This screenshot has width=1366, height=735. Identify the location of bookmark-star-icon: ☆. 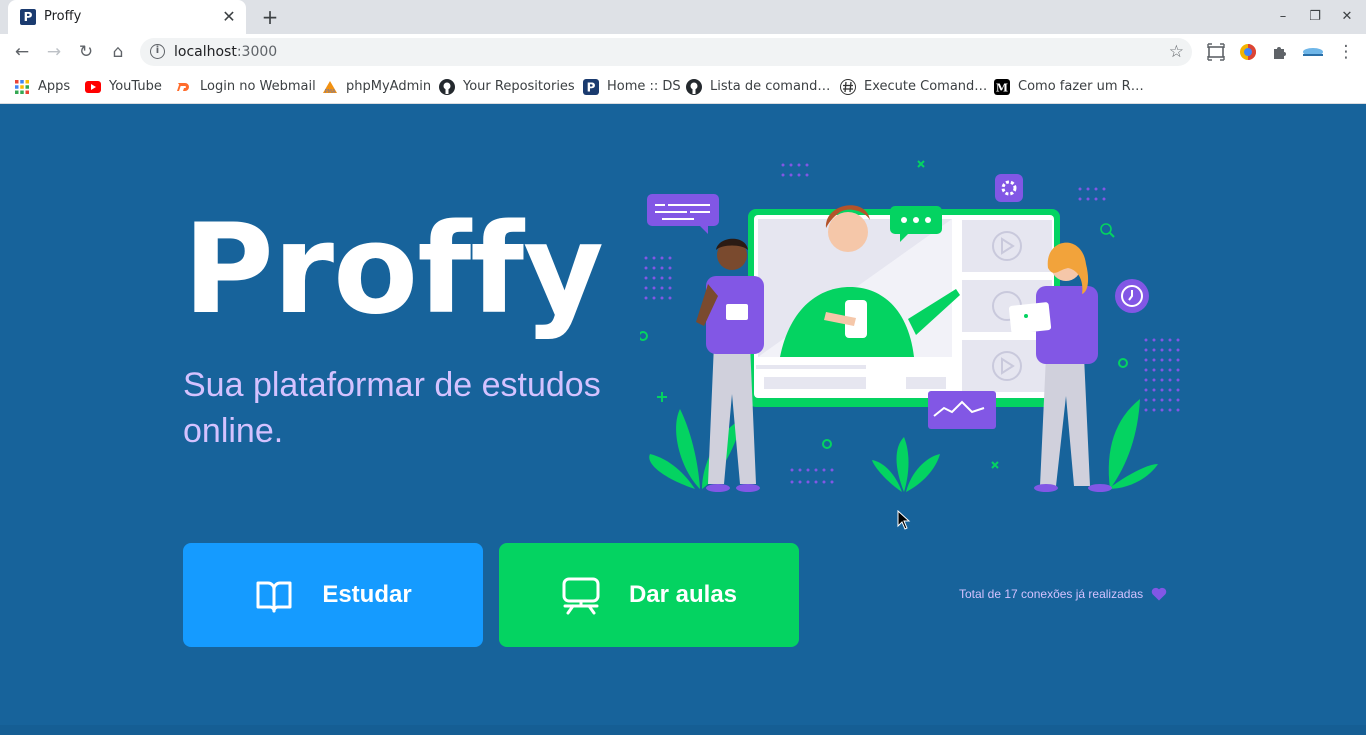
(1176, 52).